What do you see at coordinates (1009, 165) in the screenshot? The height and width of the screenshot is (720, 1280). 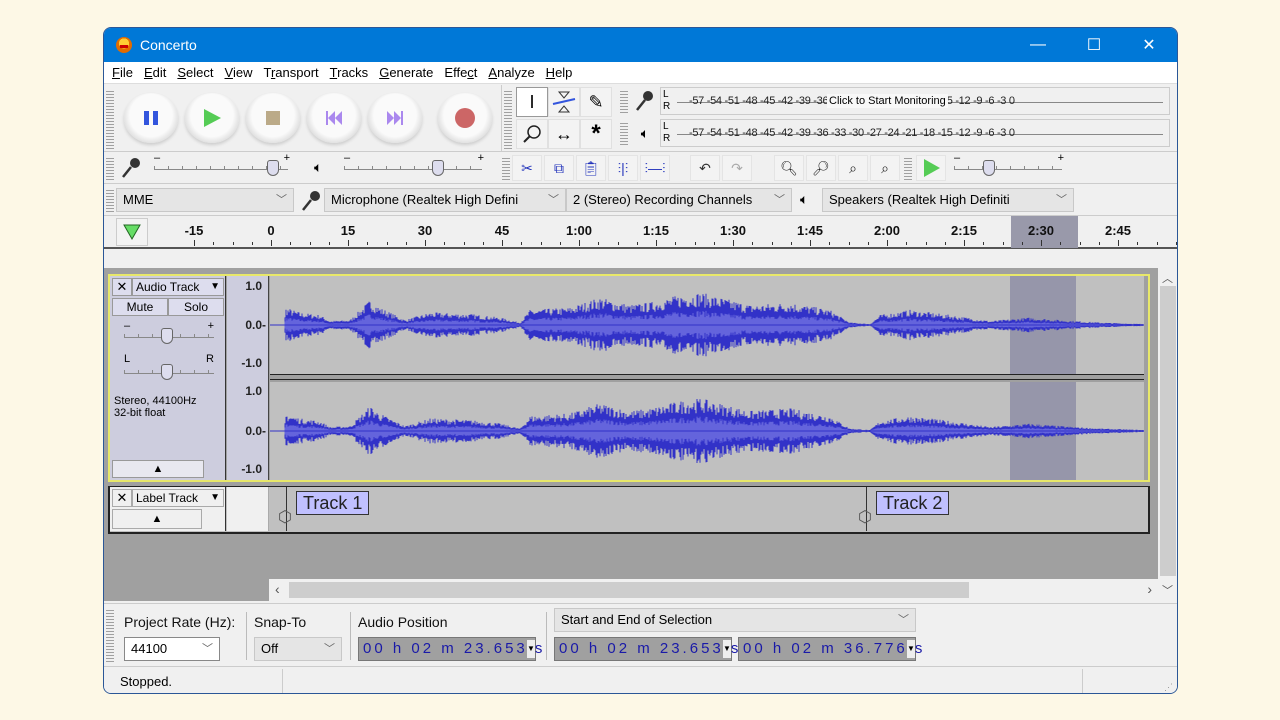 I see `play-at-speed-slider: – +` at bounding box center [1009, 165].